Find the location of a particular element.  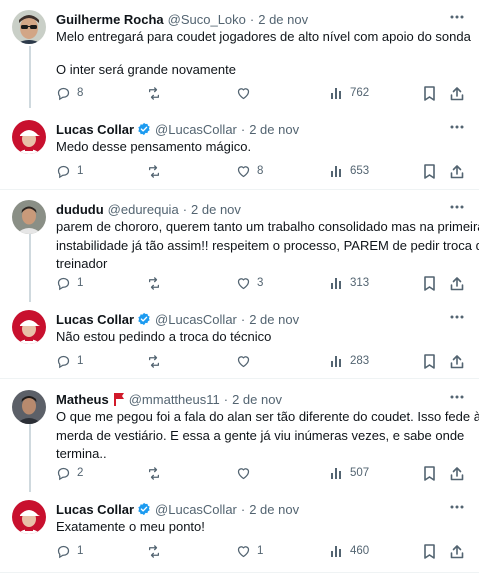

red-cap-avatar-icon is located at coordinates (29, 517).